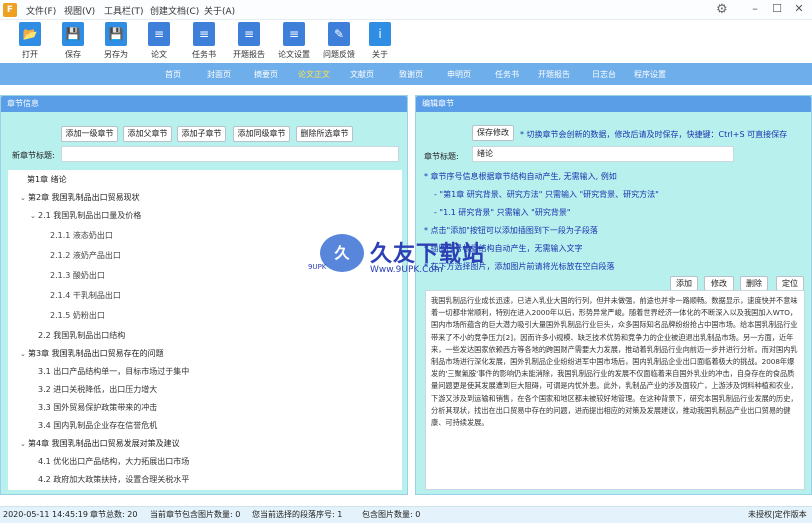 The width and height of the screenshot is (812, 523). What do you see at coordinates (684, 283) in the screenshot?
I see `add-button: 添加` at bounding box center [684, 283].